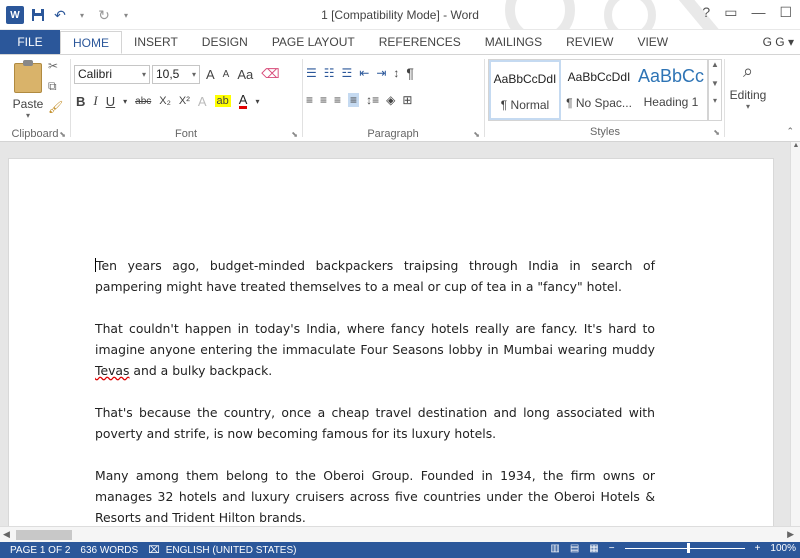  I want to click on change-case-button: Aa, so click(245, 74).